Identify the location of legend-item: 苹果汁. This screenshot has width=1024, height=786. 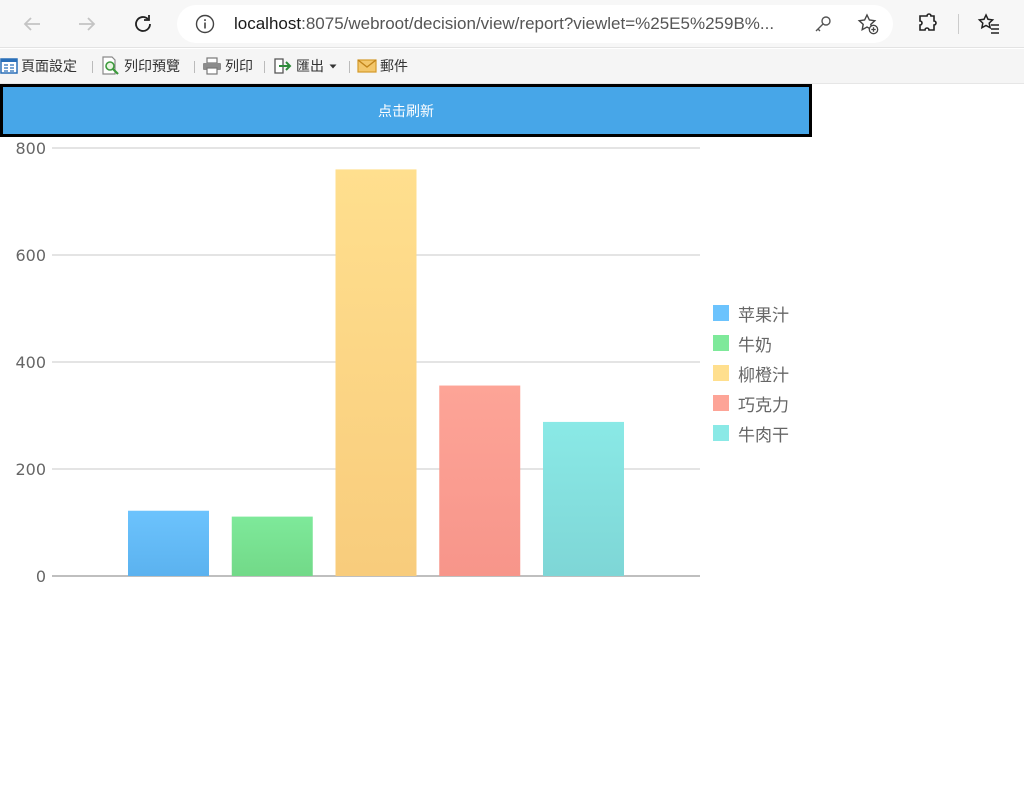
(751, 313).